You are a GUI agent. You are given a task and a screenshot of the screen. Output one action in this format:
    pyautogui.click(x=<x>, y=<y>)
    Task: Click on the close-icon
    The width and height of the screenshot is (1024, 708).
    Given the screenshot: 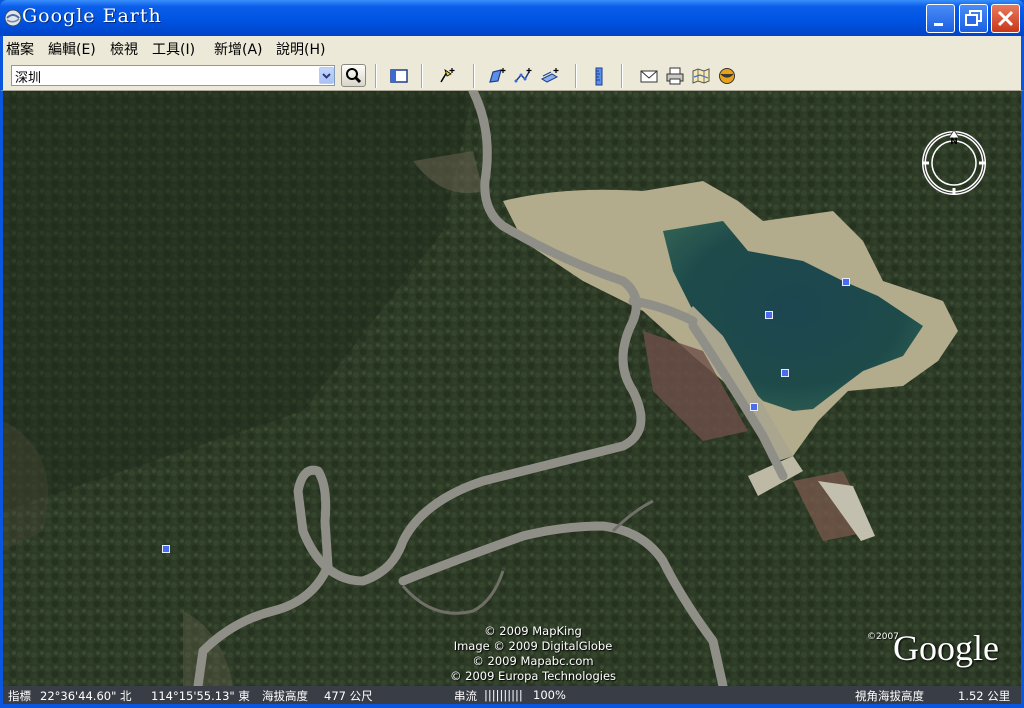 What is the action you would take?
    pyautogui.click(x=1005, y=18)
    